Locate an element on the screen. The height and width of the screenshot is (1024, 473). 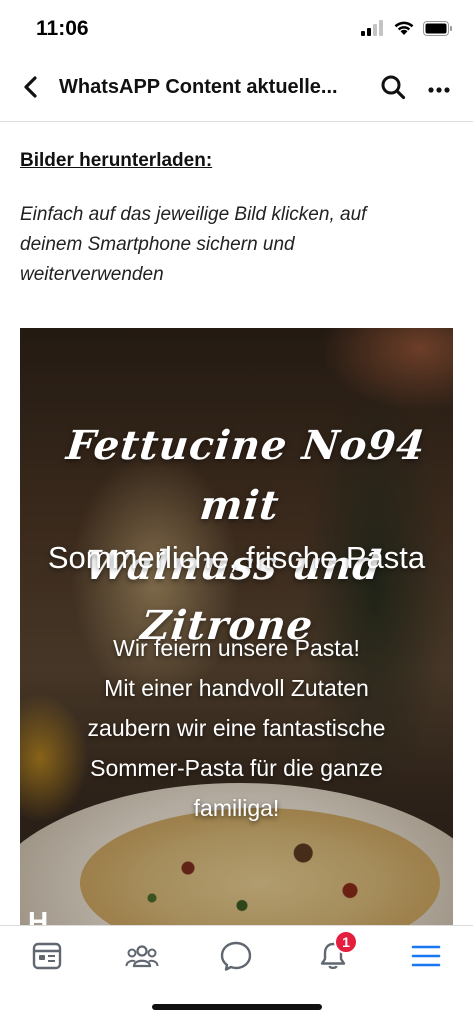
search-button is located at coordinates (393, 89).